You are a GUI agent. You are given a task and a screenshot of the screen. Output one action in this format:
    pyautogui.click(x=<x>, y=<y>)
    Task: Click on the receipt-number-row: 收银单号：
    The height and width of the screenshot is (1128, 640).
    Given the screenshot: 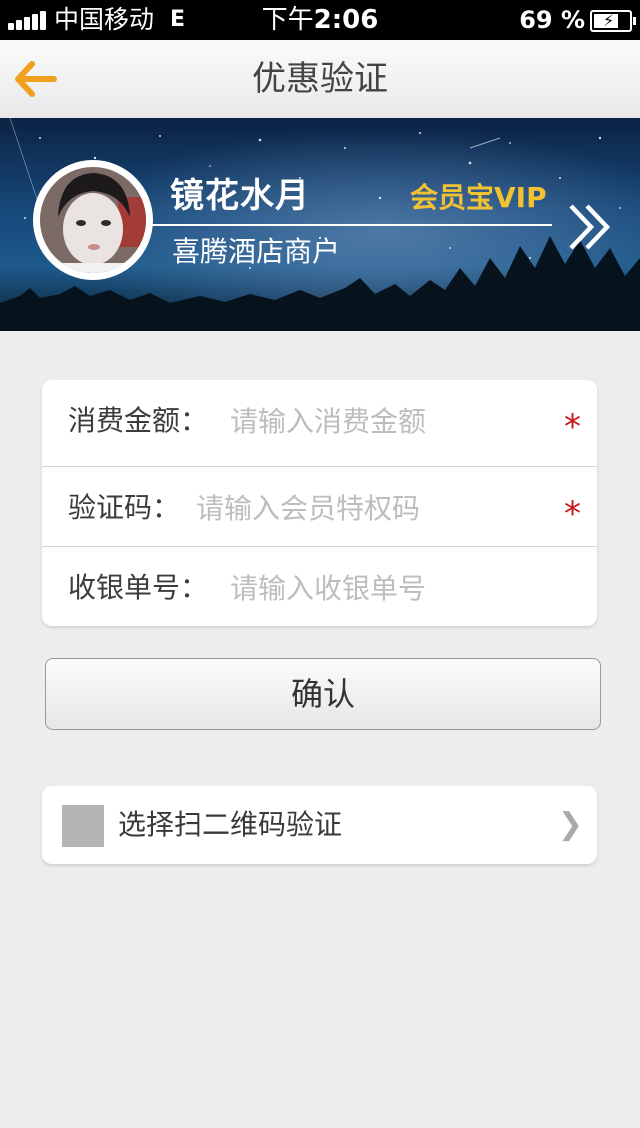 What is the action you would take?
    pyautogui.click(x=319, y=586)
    